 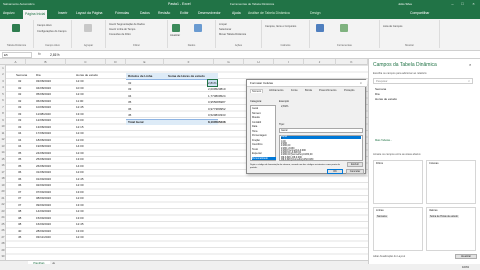 What do you see at coordinates (80, 237) in the screenshot?
I see `table-cell: 12:30` at bounding box center [80, 237].